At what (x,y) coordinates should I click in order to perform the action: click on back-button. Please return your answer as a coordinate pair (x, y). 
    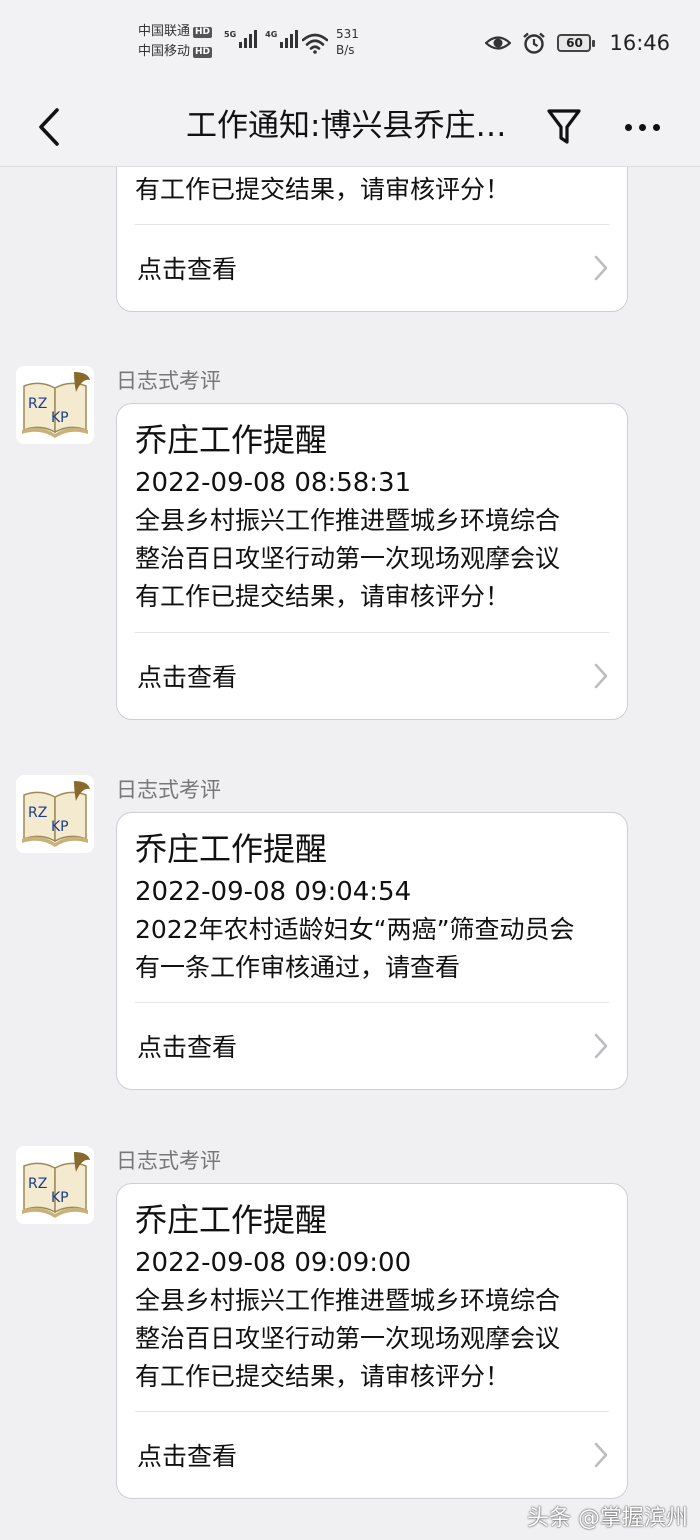
    Looking at the image, I should click on (49, 127).